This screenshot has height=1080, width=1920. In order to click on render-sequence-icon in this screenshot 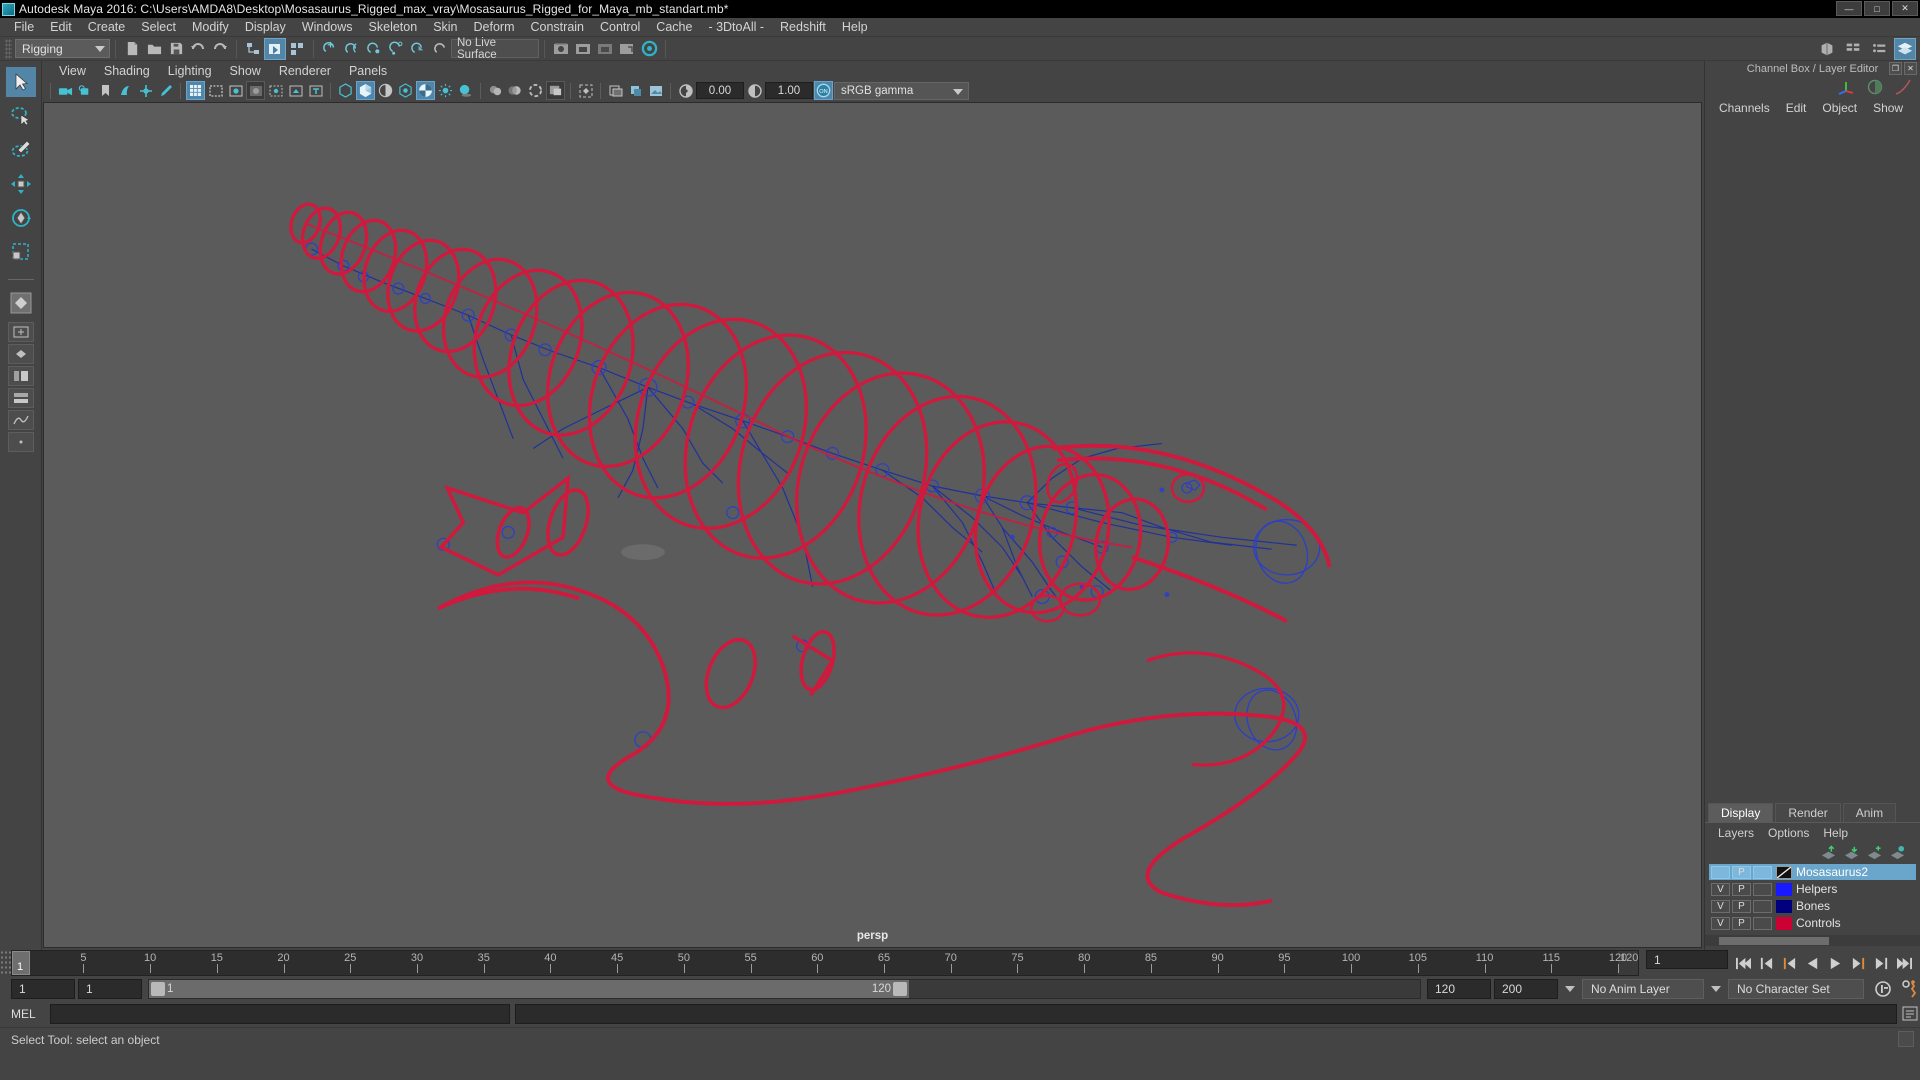, I will do `click(583, 49)`.